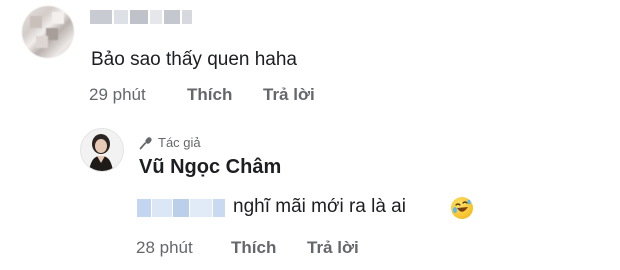  I want to click on reply-text: nghĩ mãi mới ra là ai, so click(319, 206).